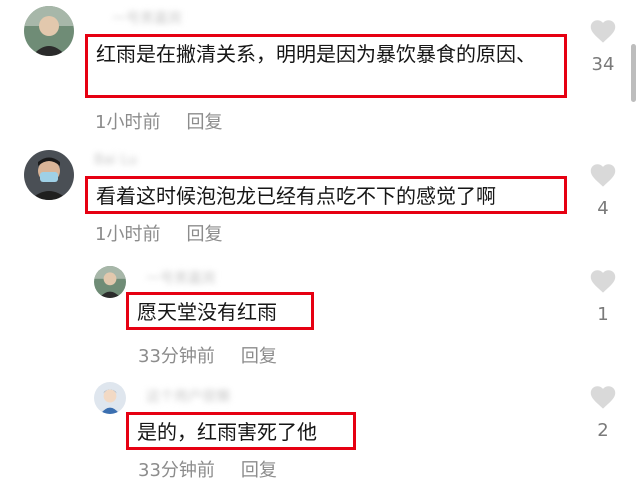  What do you see at coordinates (220, 311) in the screenshot?
I see `comment-text: 愿天堂没有红雨` at bounding box center [220, 311].